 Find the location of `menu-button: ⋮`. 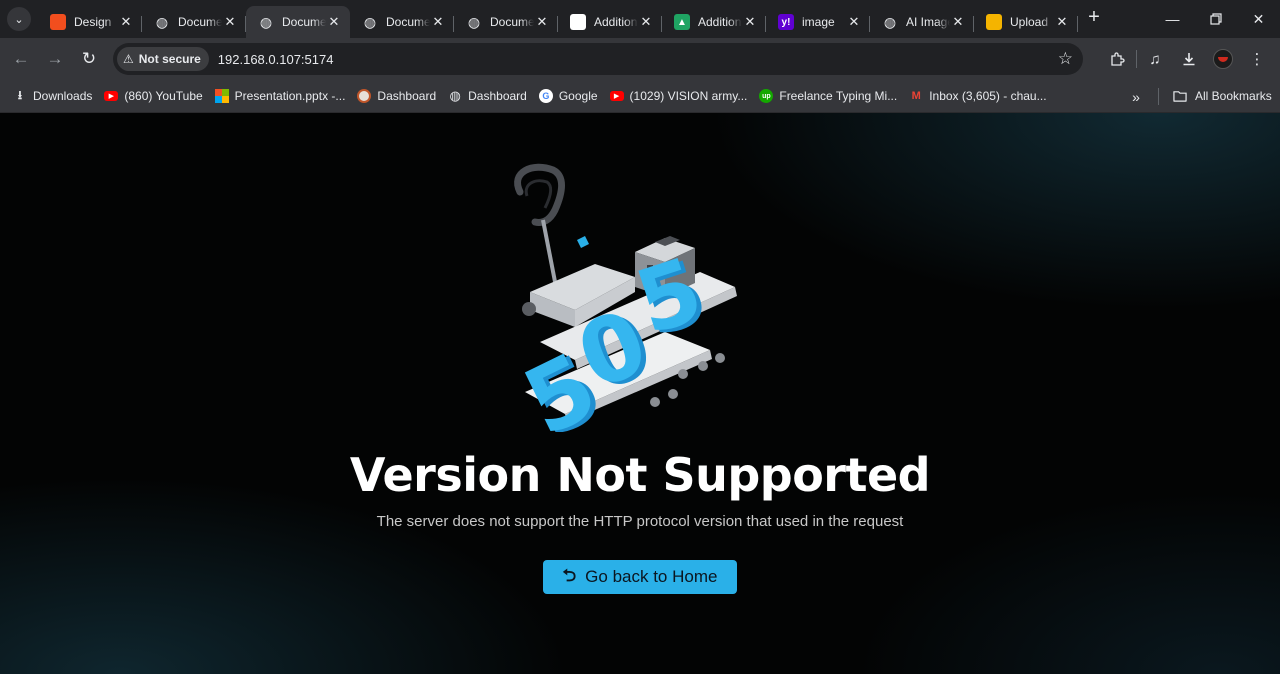

menu-button: ⋮ is located at coordinates (1257, 59).